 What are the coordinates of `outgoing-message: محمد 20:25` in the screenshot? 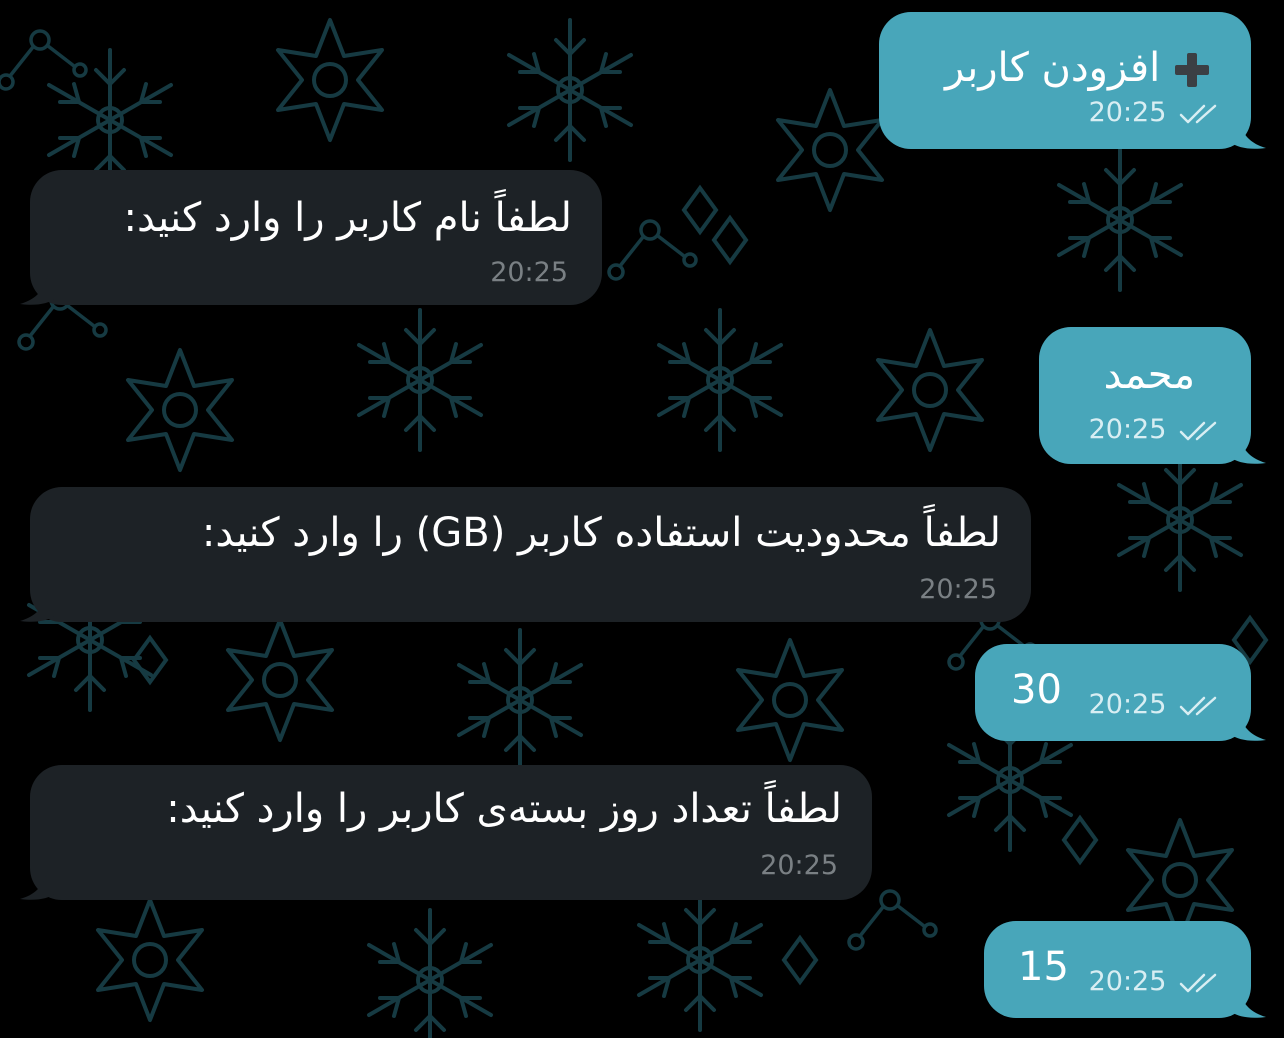 It's located at (1145, 395).